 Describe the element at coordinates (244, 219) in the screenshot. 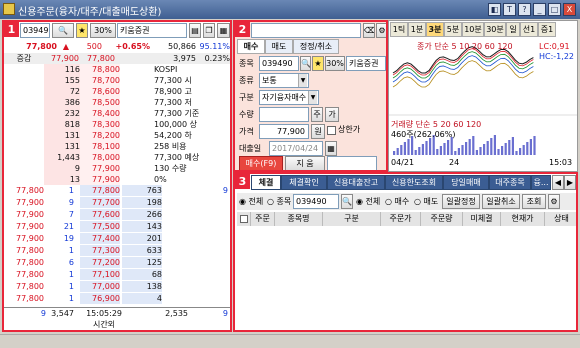

I see `select-all-checkbox` at that location.